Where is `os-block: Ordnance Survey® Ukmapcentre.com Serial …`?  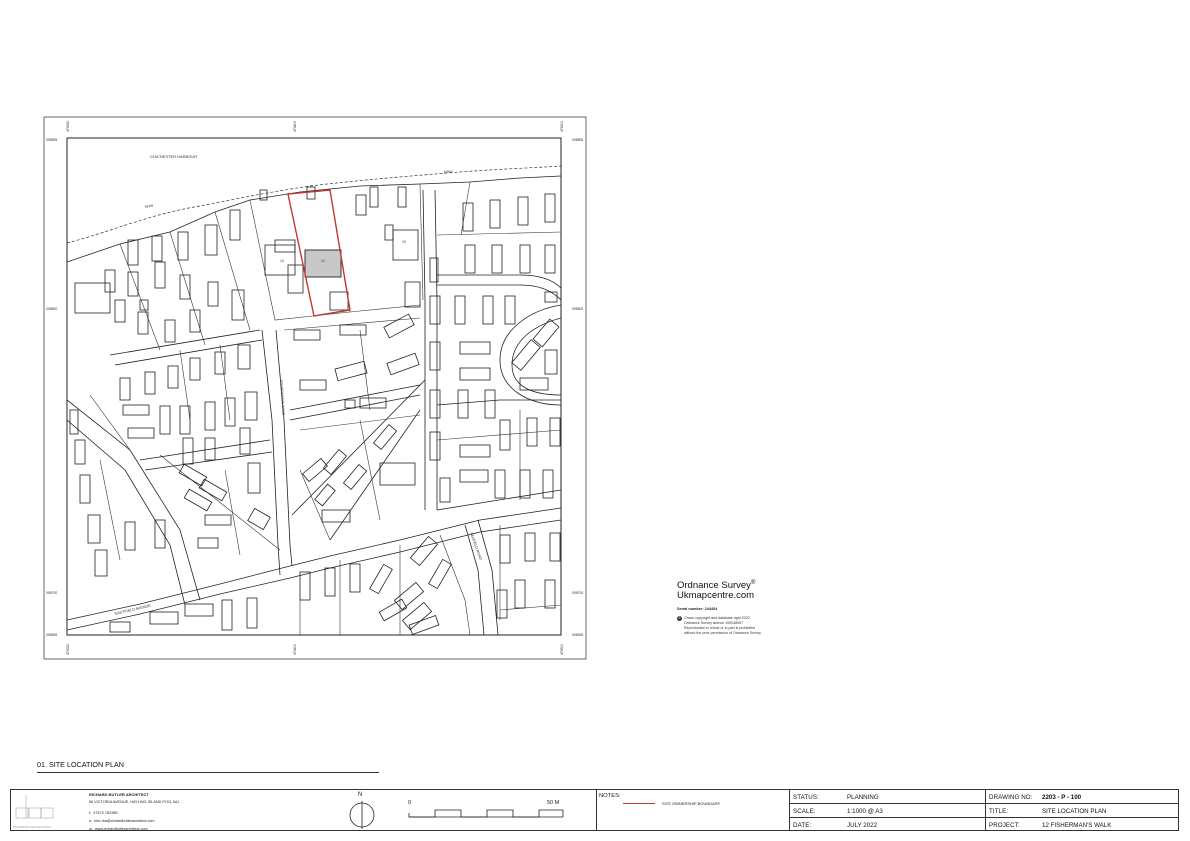
os-block: Ordnance Survey® Ukmapcentre.com Serial … is located at coordinates (742, 608).